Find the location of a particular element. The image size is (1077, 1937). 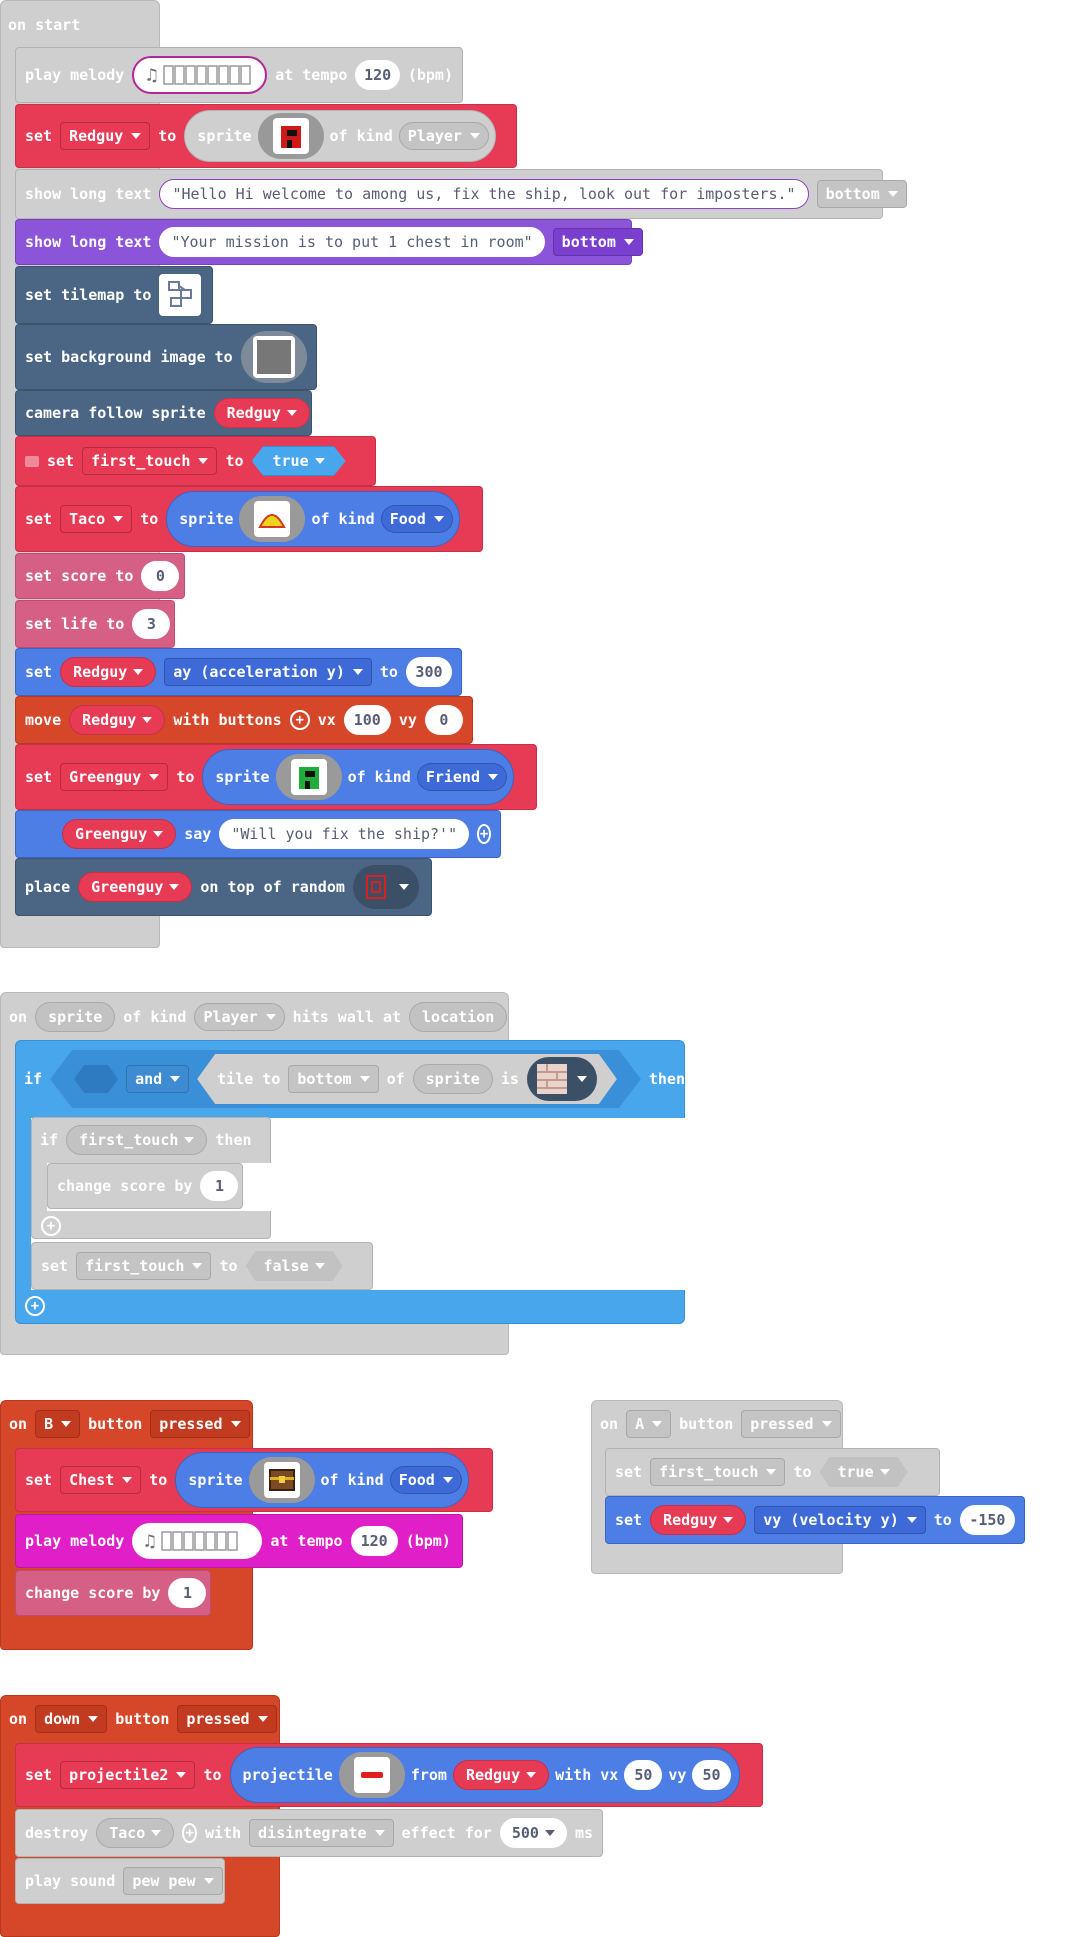

tilemap-picker is located at coordinates (180, 295).